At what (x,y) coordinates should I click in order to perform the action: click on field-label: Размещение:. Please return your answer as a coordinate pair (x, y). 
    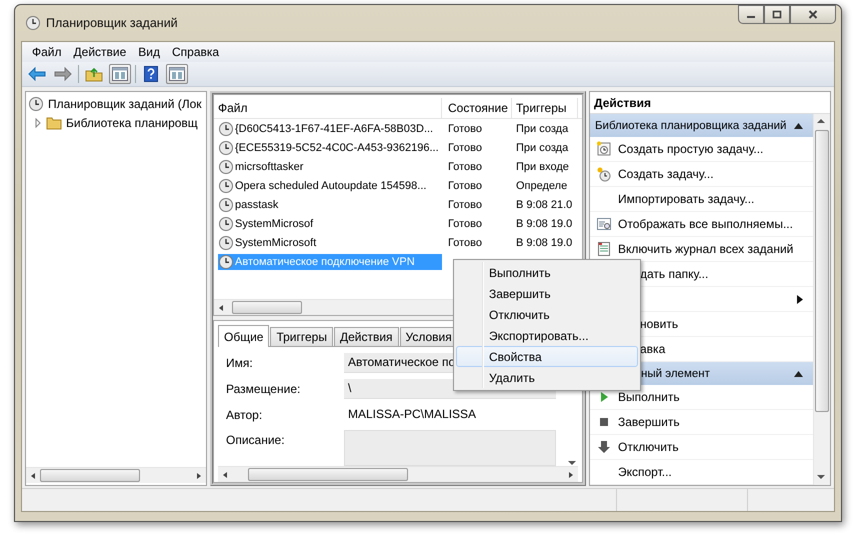
    Looking at the image, I should click on (264, 388).